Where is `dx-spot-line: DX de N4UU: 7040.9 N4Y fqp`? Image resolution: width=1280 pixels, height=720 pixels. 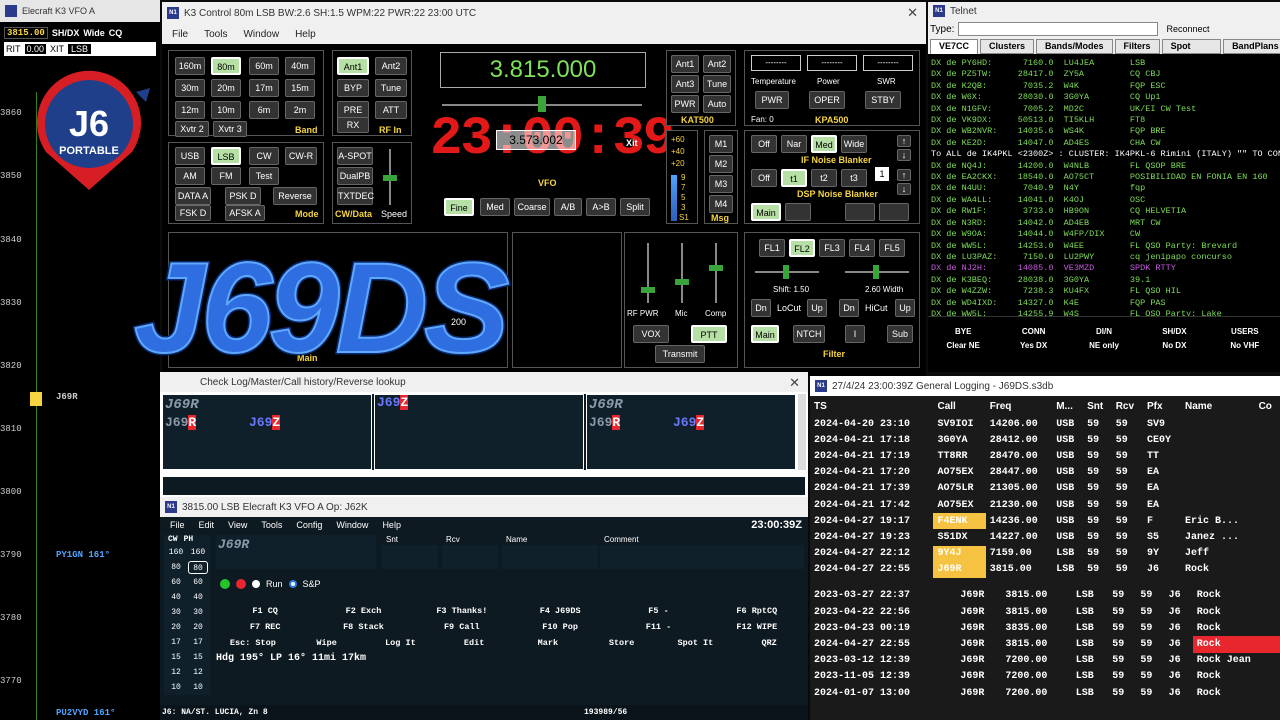 dx-spot-line: DX de N4UU: 7040.9 N4Y fqp is located at coordinates (1104, 188).